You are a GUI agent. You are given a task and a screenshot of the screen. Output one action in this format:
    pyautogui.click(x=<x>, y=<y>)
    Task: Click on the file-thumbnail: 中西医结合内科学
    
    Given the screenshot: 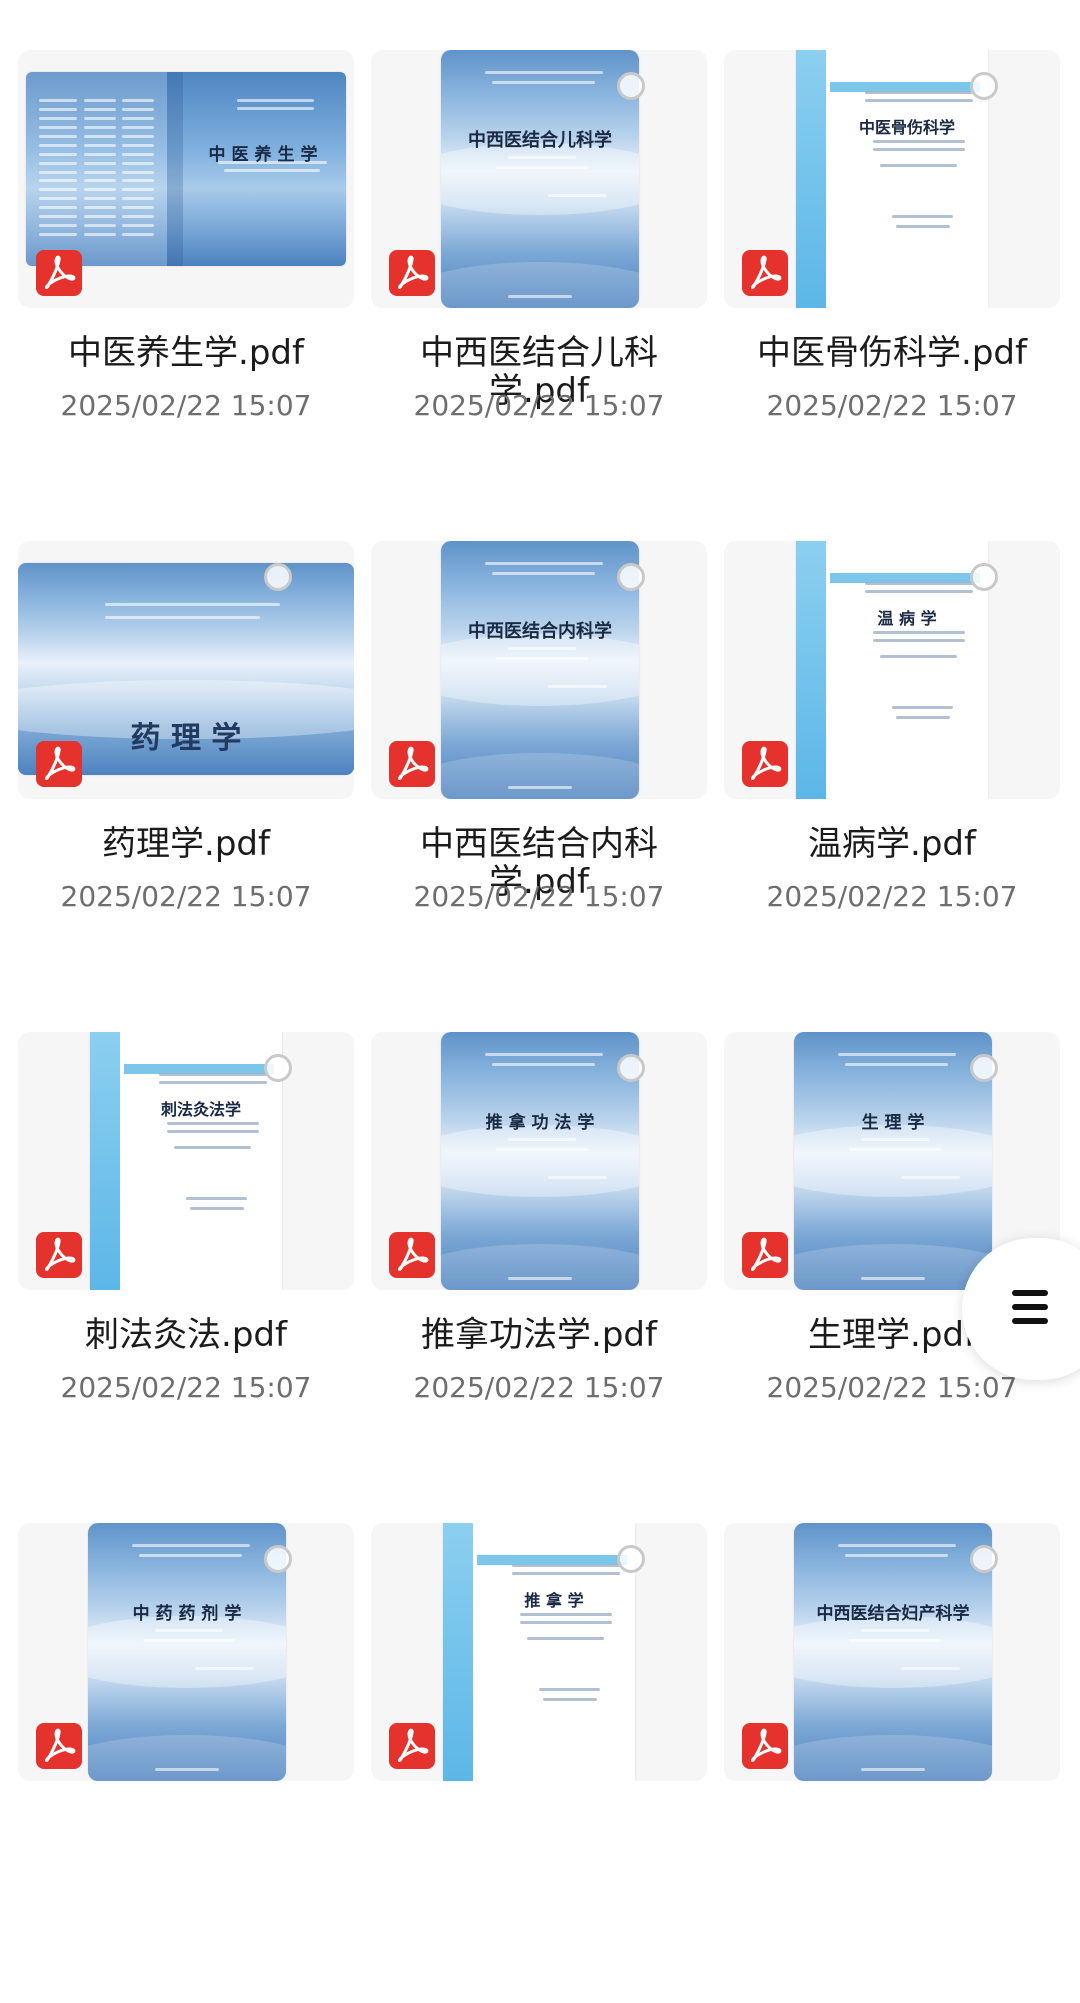 What is the action you would take?
    pyautogui.click(x=539, y=670)
    